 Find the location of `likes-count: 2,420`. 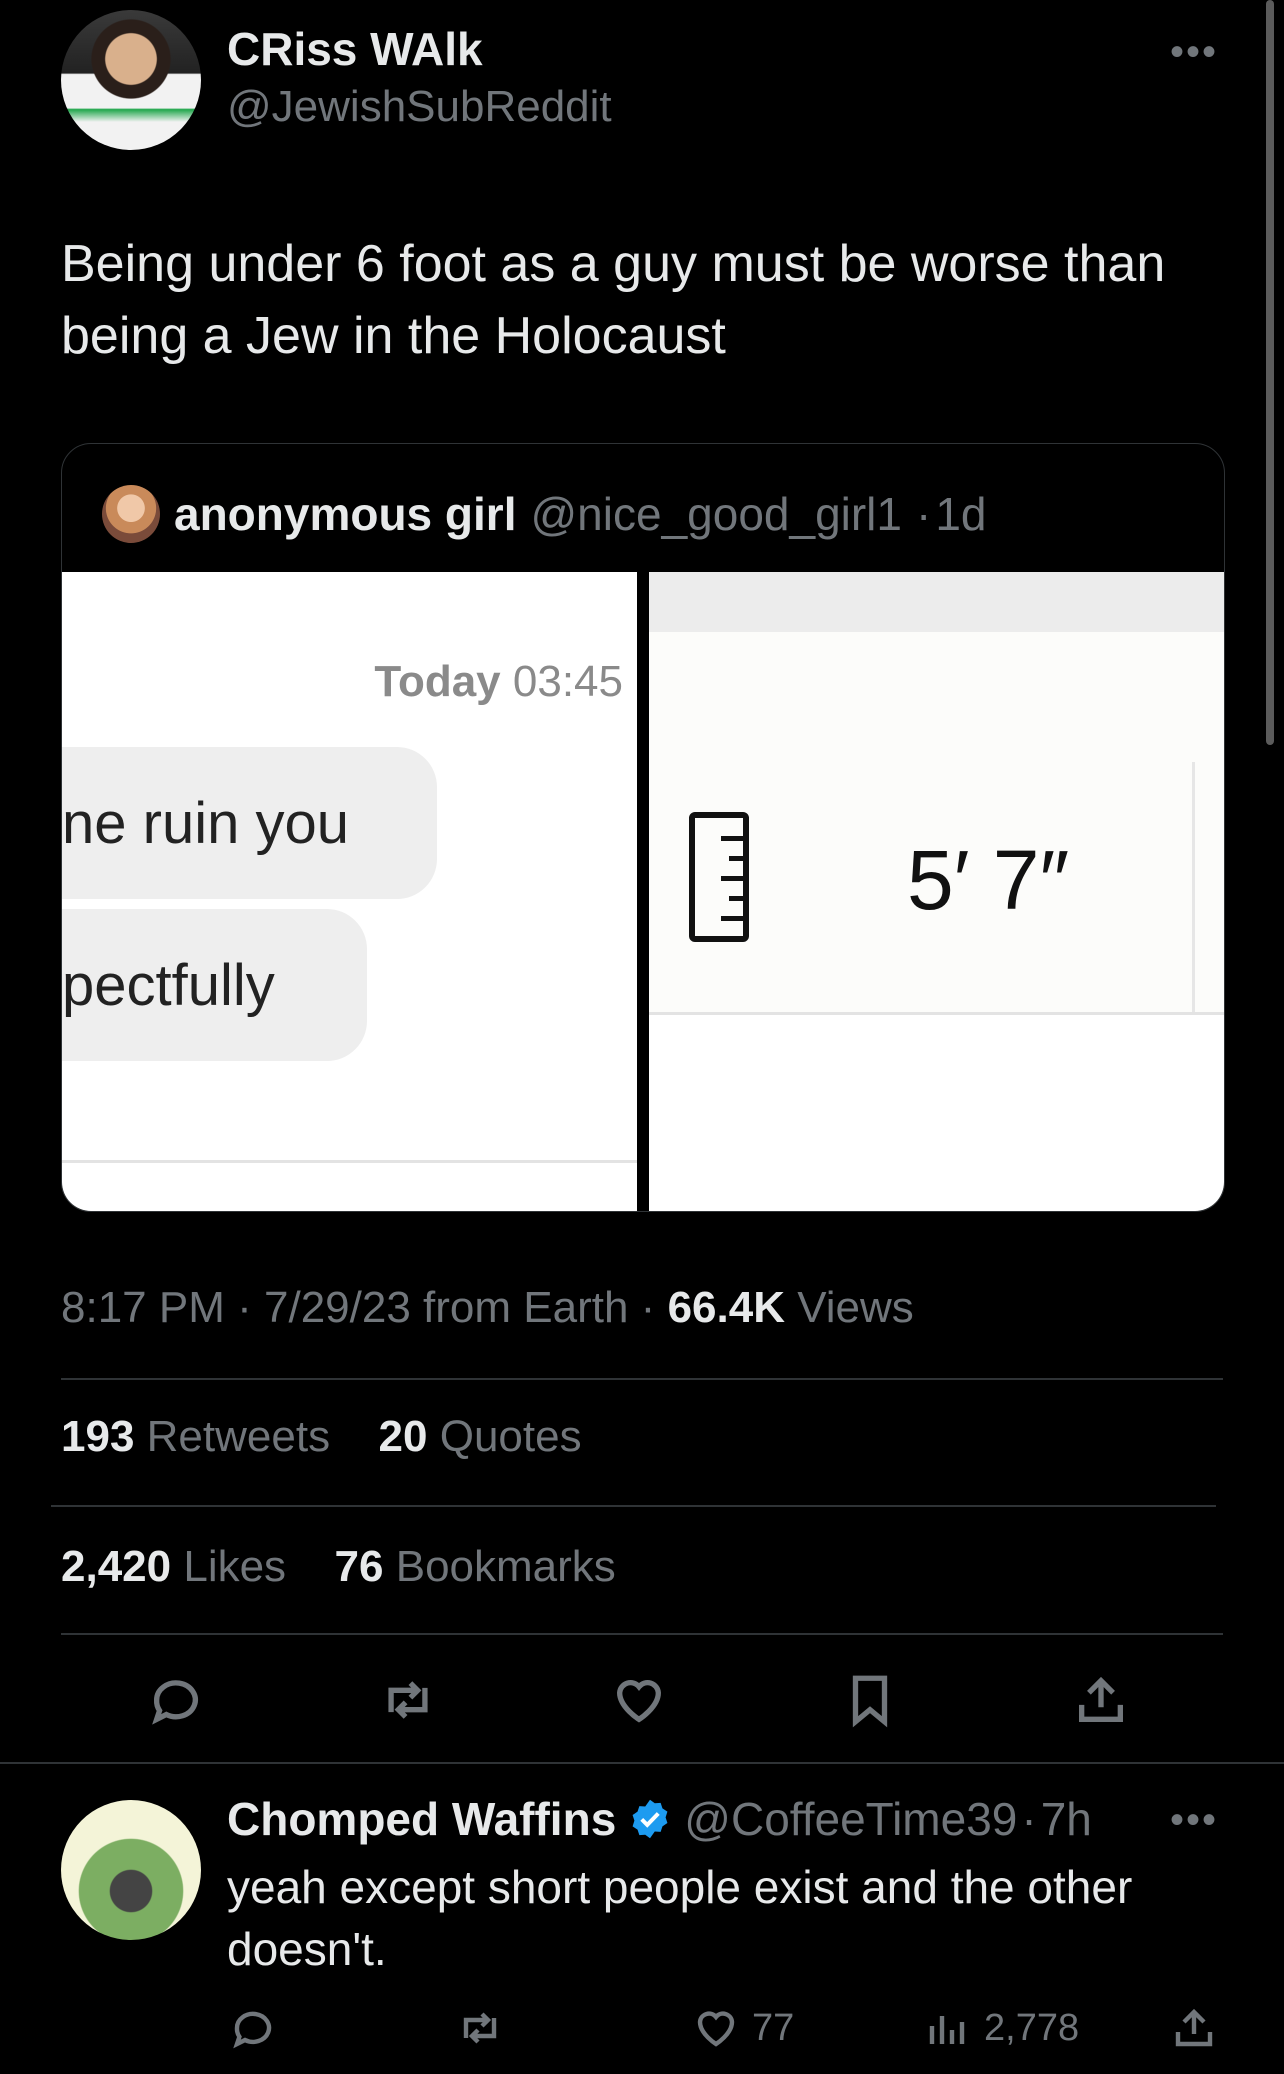

likes-count: 2,420 is located at coordinates (116, 1566).